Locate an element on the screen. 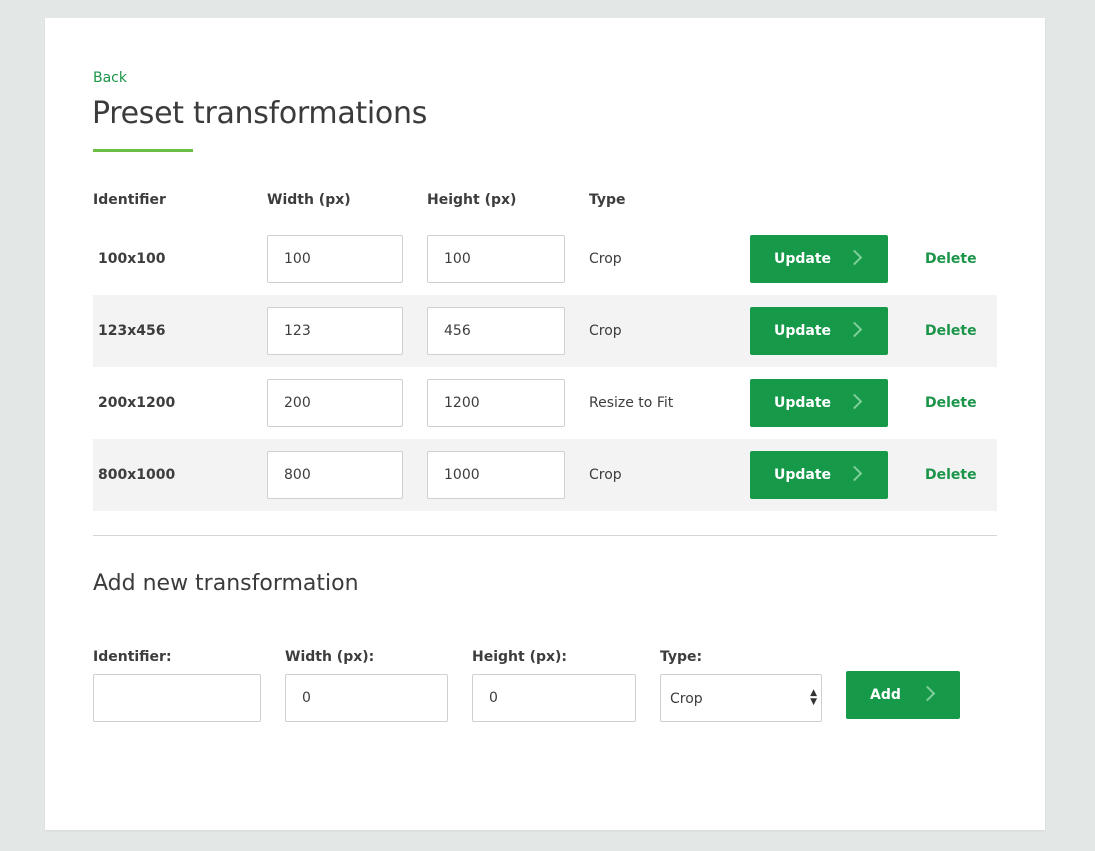 This screenshot has height=851, width=1095. row-identifier: 100x100 is located at coordinates (132, 259).